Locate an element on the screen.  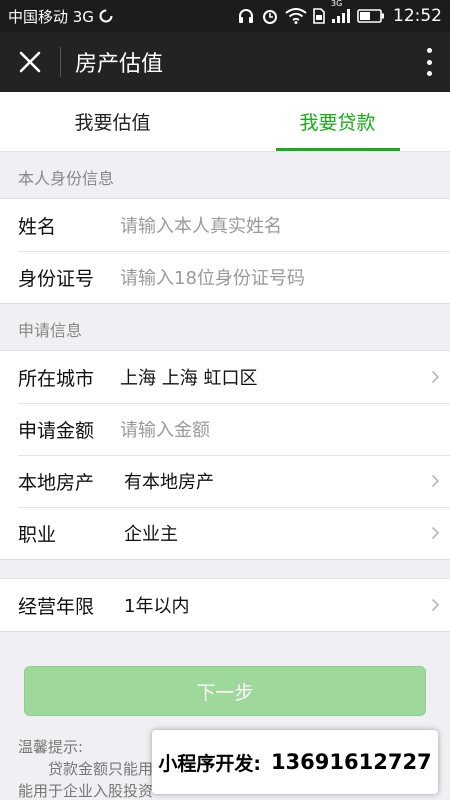
name-row: 姓名 请输入本人真实姓名 is located at coordinates (225, 225).